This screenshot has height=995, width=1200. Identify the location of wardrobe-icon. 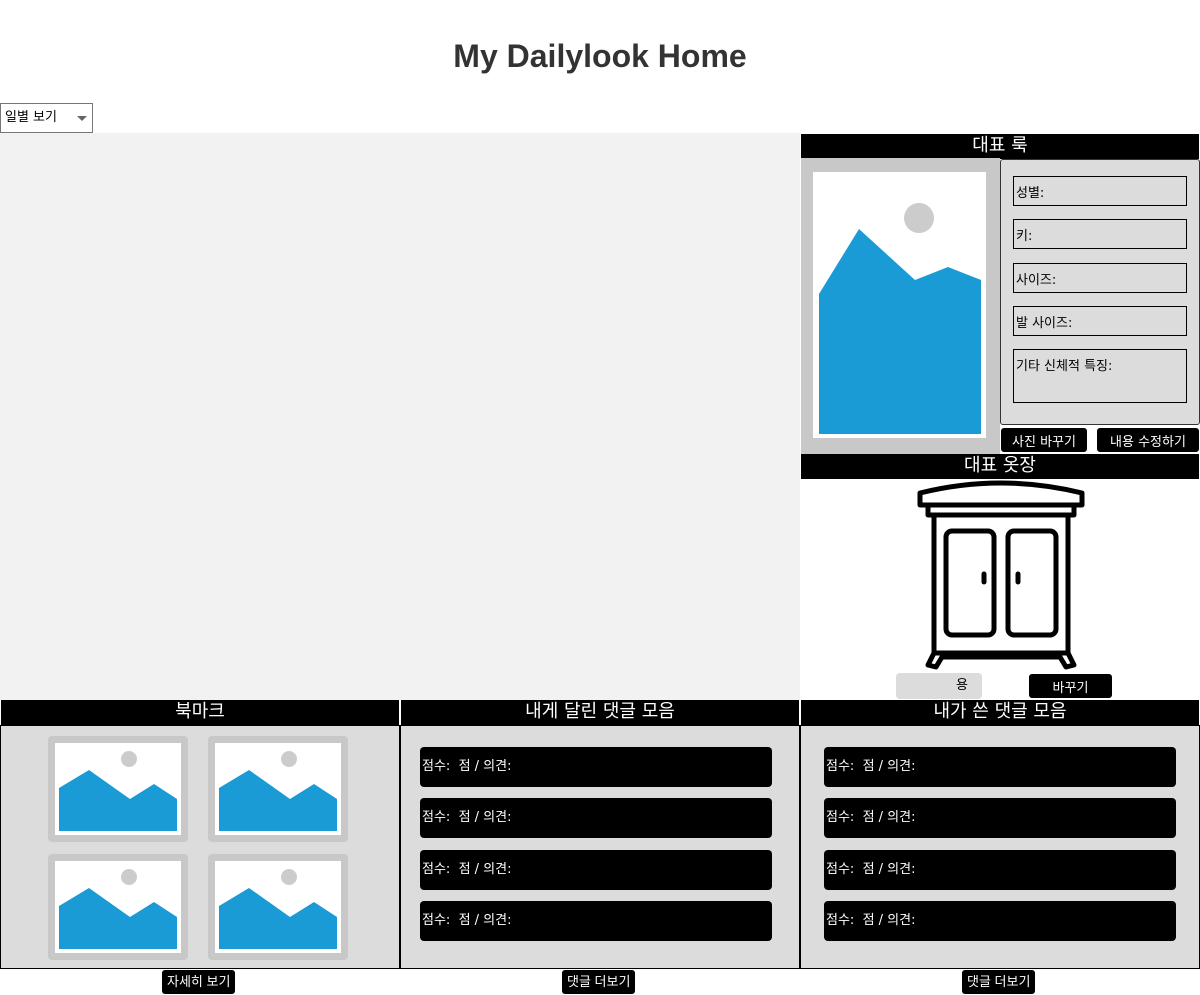
(1001, 575).